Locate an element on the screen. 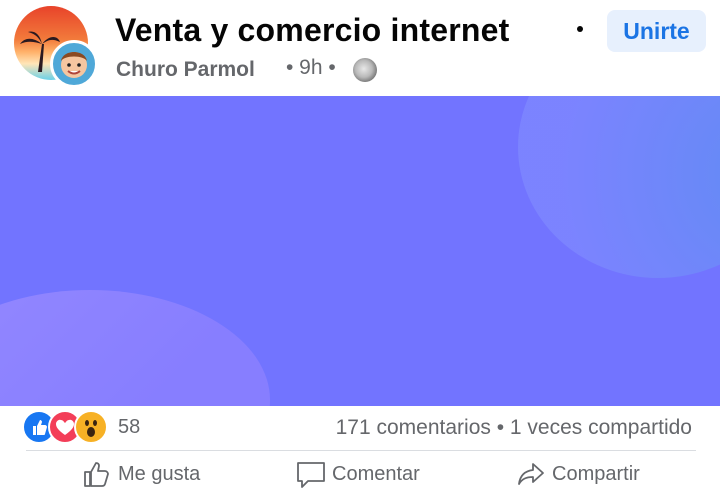 Image resolution: width=720 pixels, height=500 pixels. comment-label: Comentar is located at coordinates (376, 473).